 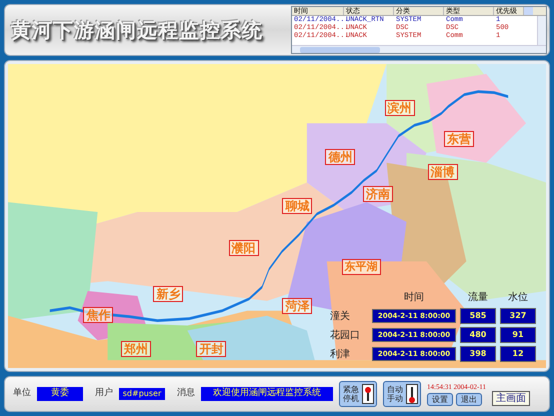 What do you see at coordinates (138, 31) in the screenshot?
I see `system-title: 黄河下游涵闸远程监控系统` at bounding box center [138, 31].